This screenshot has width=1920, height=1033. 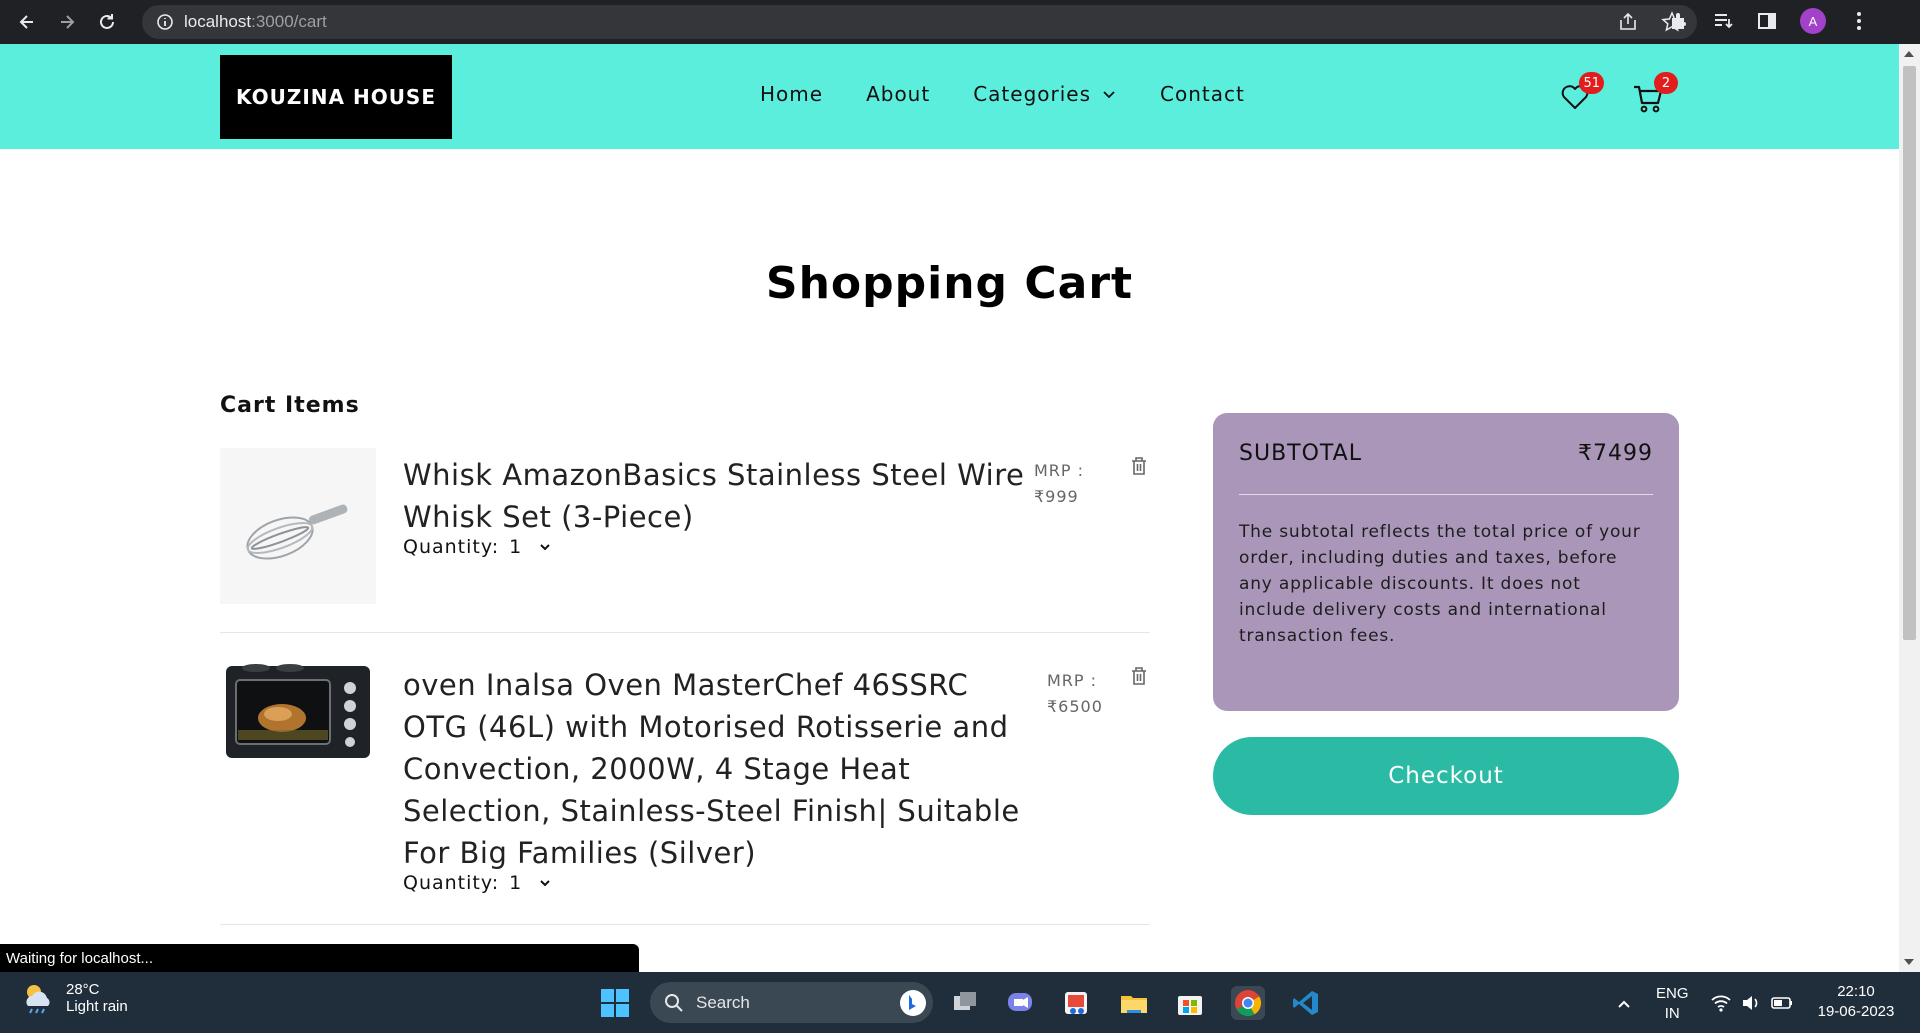 I want to click on cart-button: 2, so click(x=1655, y=93).